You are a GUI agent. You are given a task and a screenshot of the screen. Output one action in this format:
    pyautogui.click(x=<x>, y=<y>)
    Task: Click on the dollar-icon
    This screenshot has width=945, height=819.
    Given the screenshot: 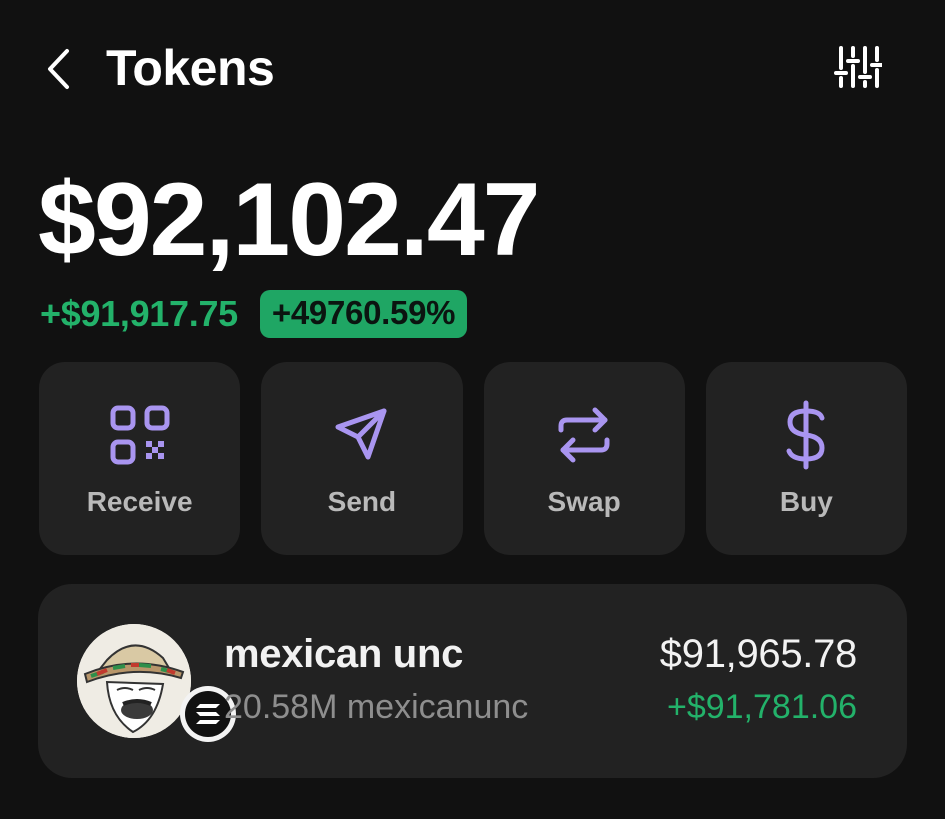 What is the action you would take?
    pyautogui.click(x=806, y=435)
    